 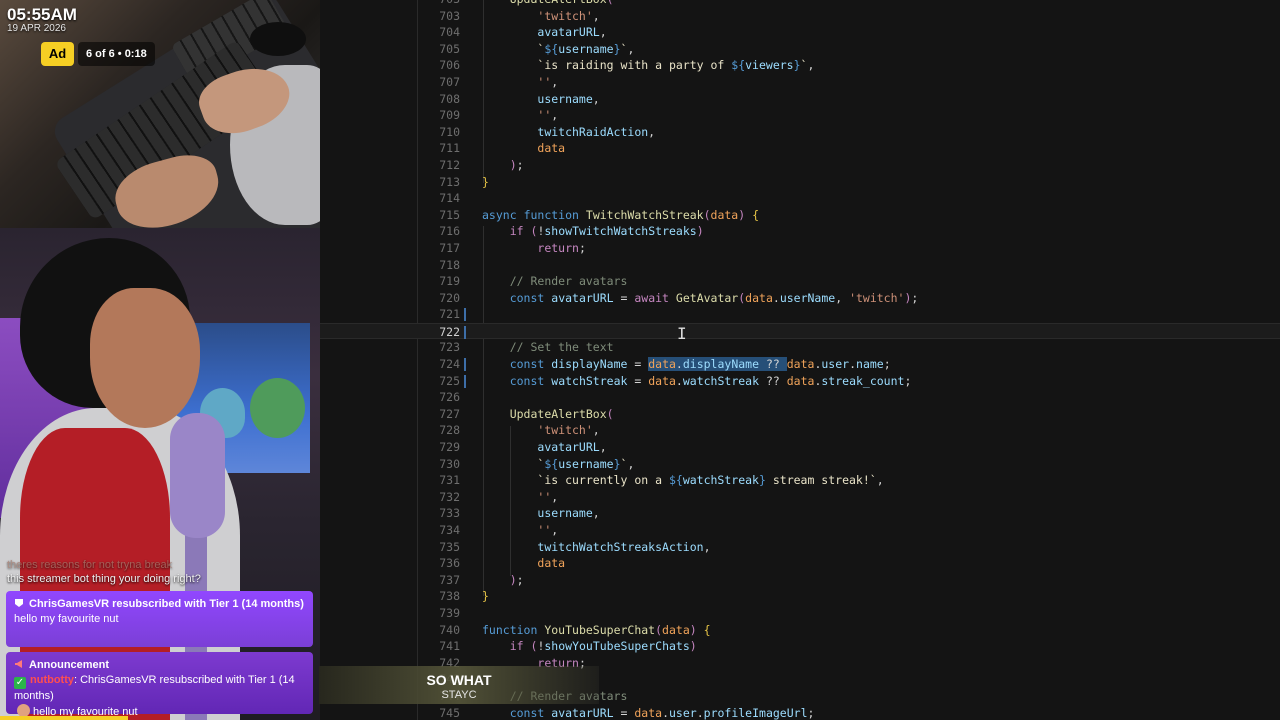 What do you see at coordinates (800, 563) in the screenshot?
I see `code-line: 736 data` at bounding box center [800, 563].